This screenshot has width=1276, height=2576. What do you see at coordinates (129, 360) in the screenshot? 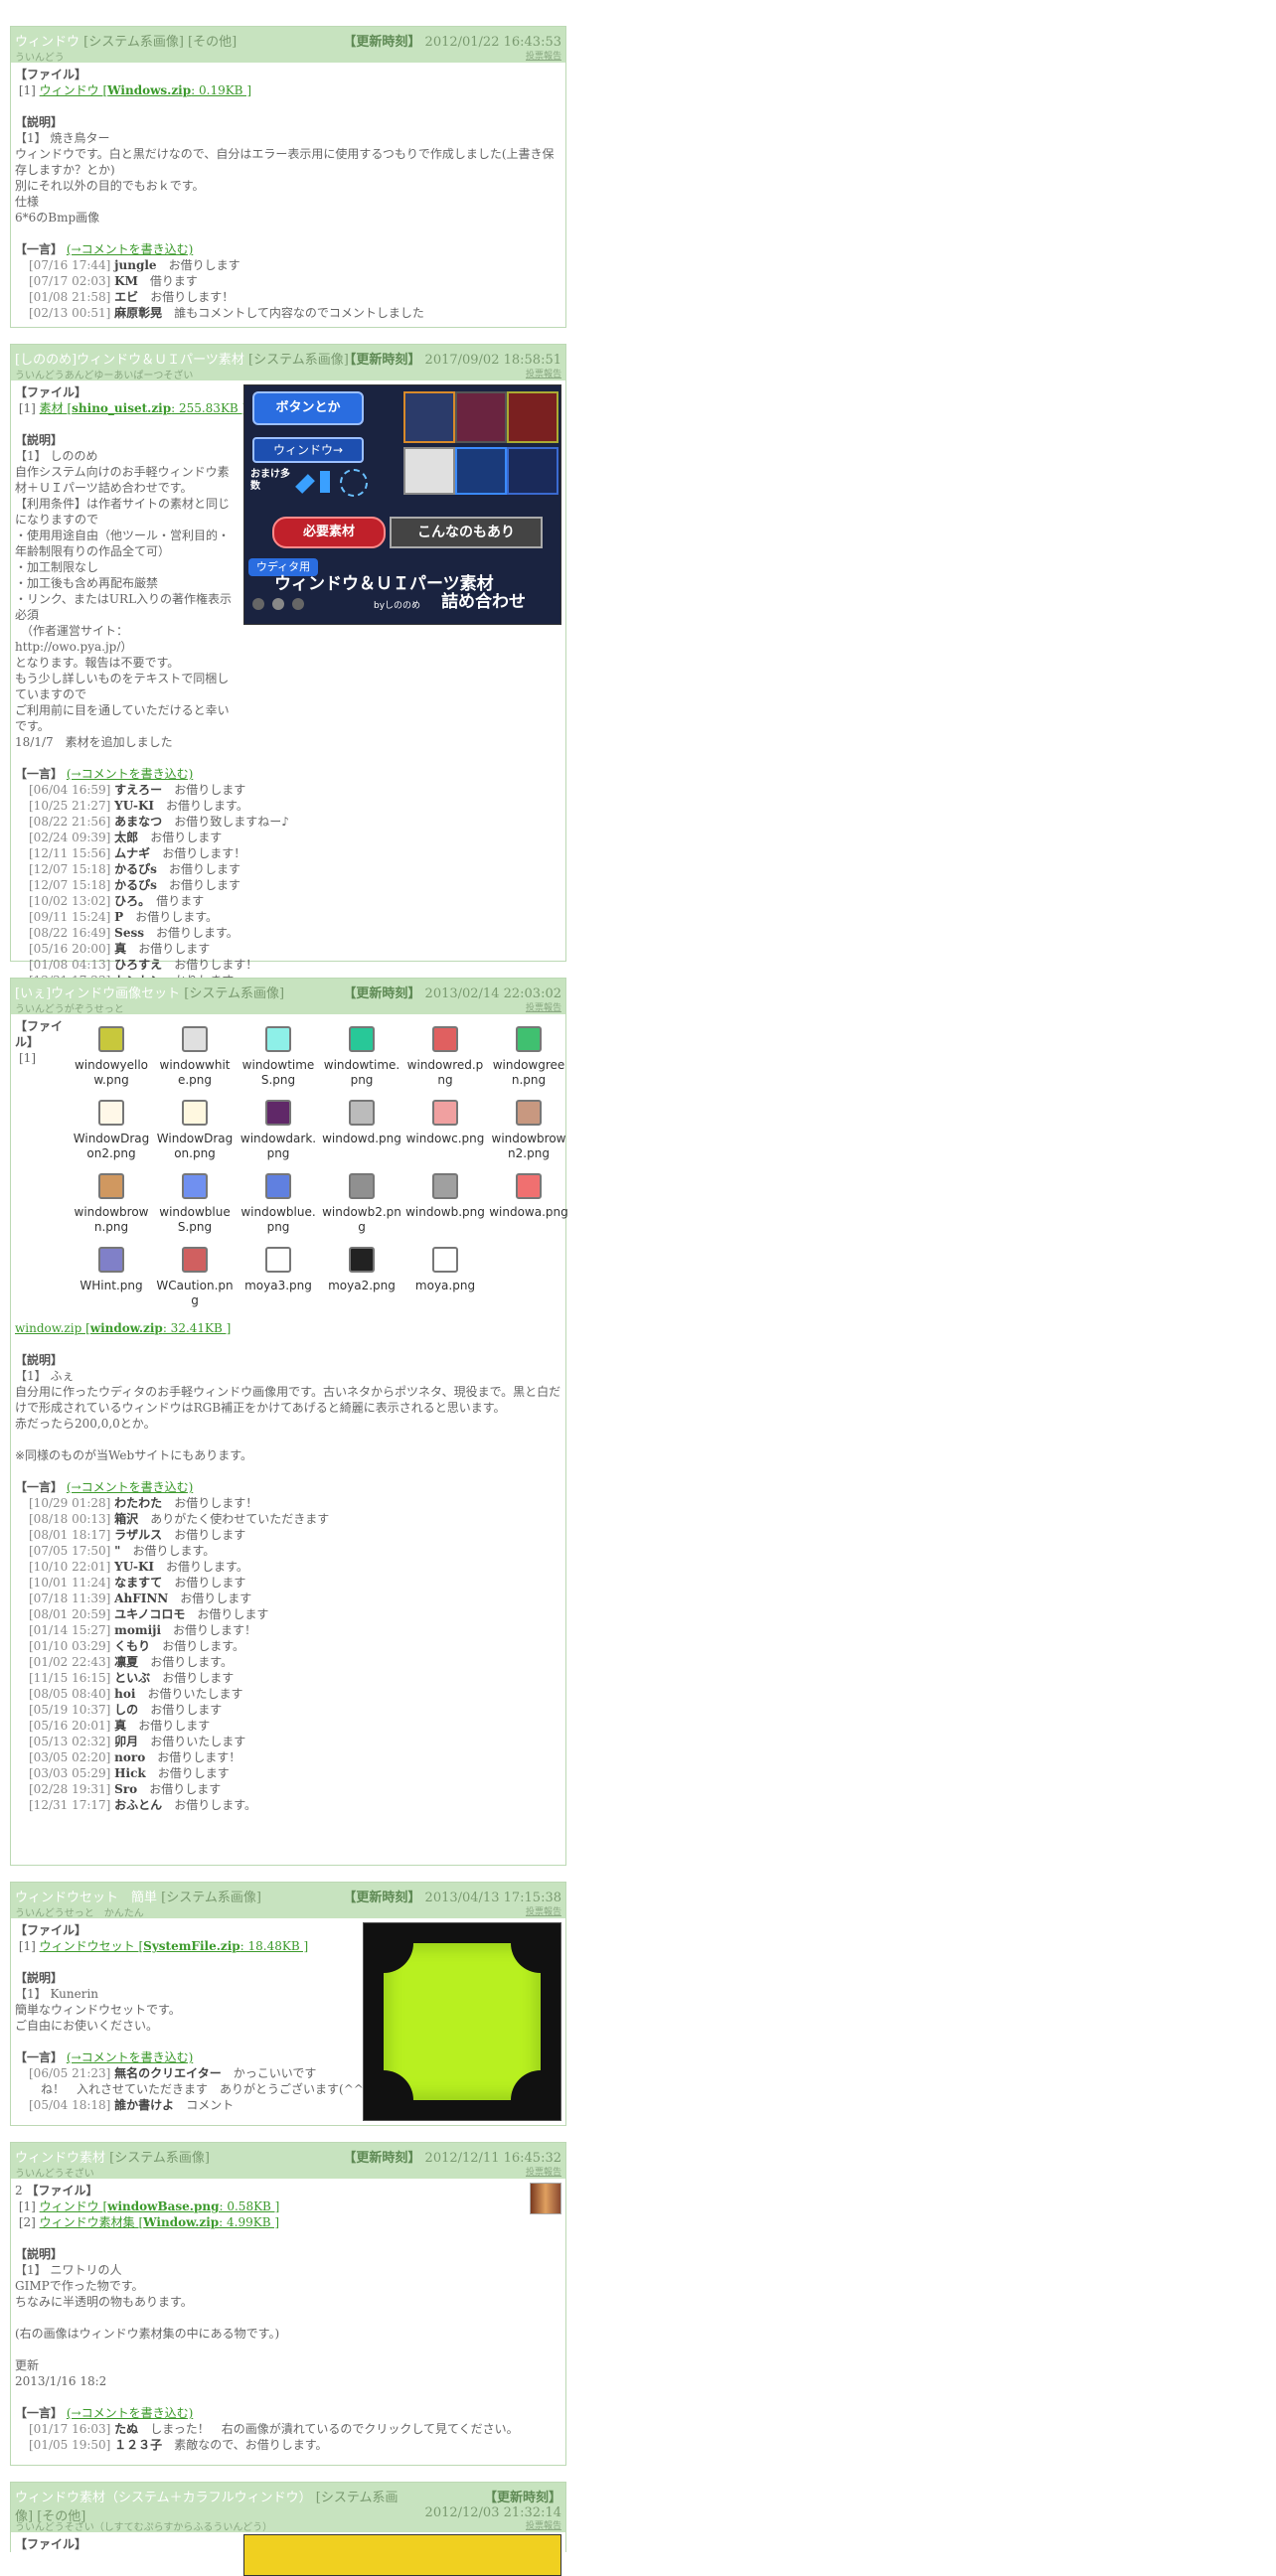
I see `entry-title-text: [しののめ]ウィンドウ＆ＵＩパーツ素材` at bounding box center [129, 360].